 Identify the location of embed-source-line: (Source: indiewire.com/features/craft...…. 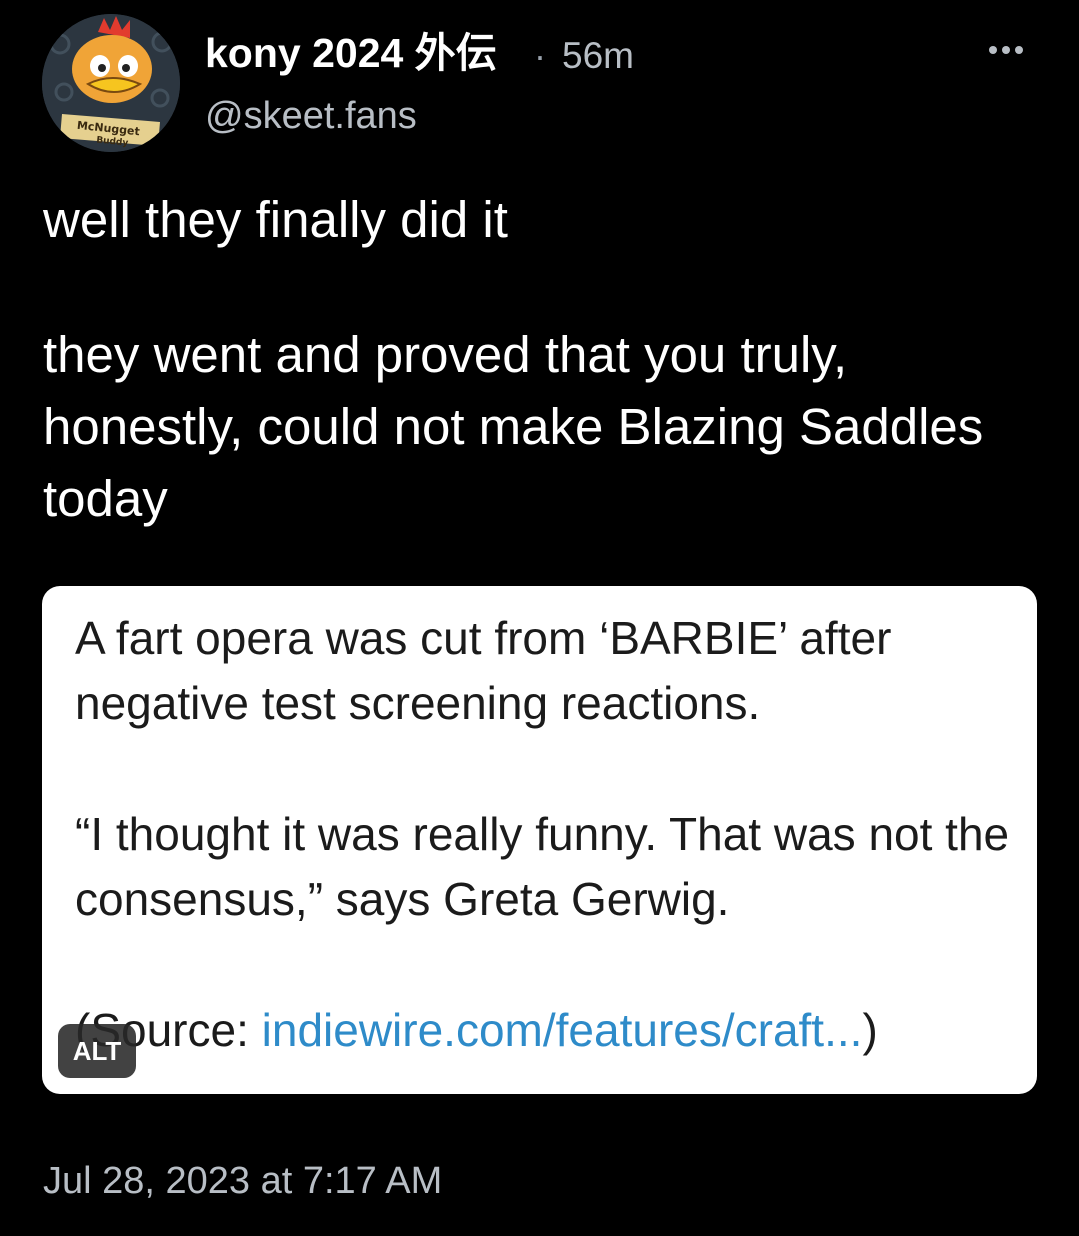
(550, 1030).